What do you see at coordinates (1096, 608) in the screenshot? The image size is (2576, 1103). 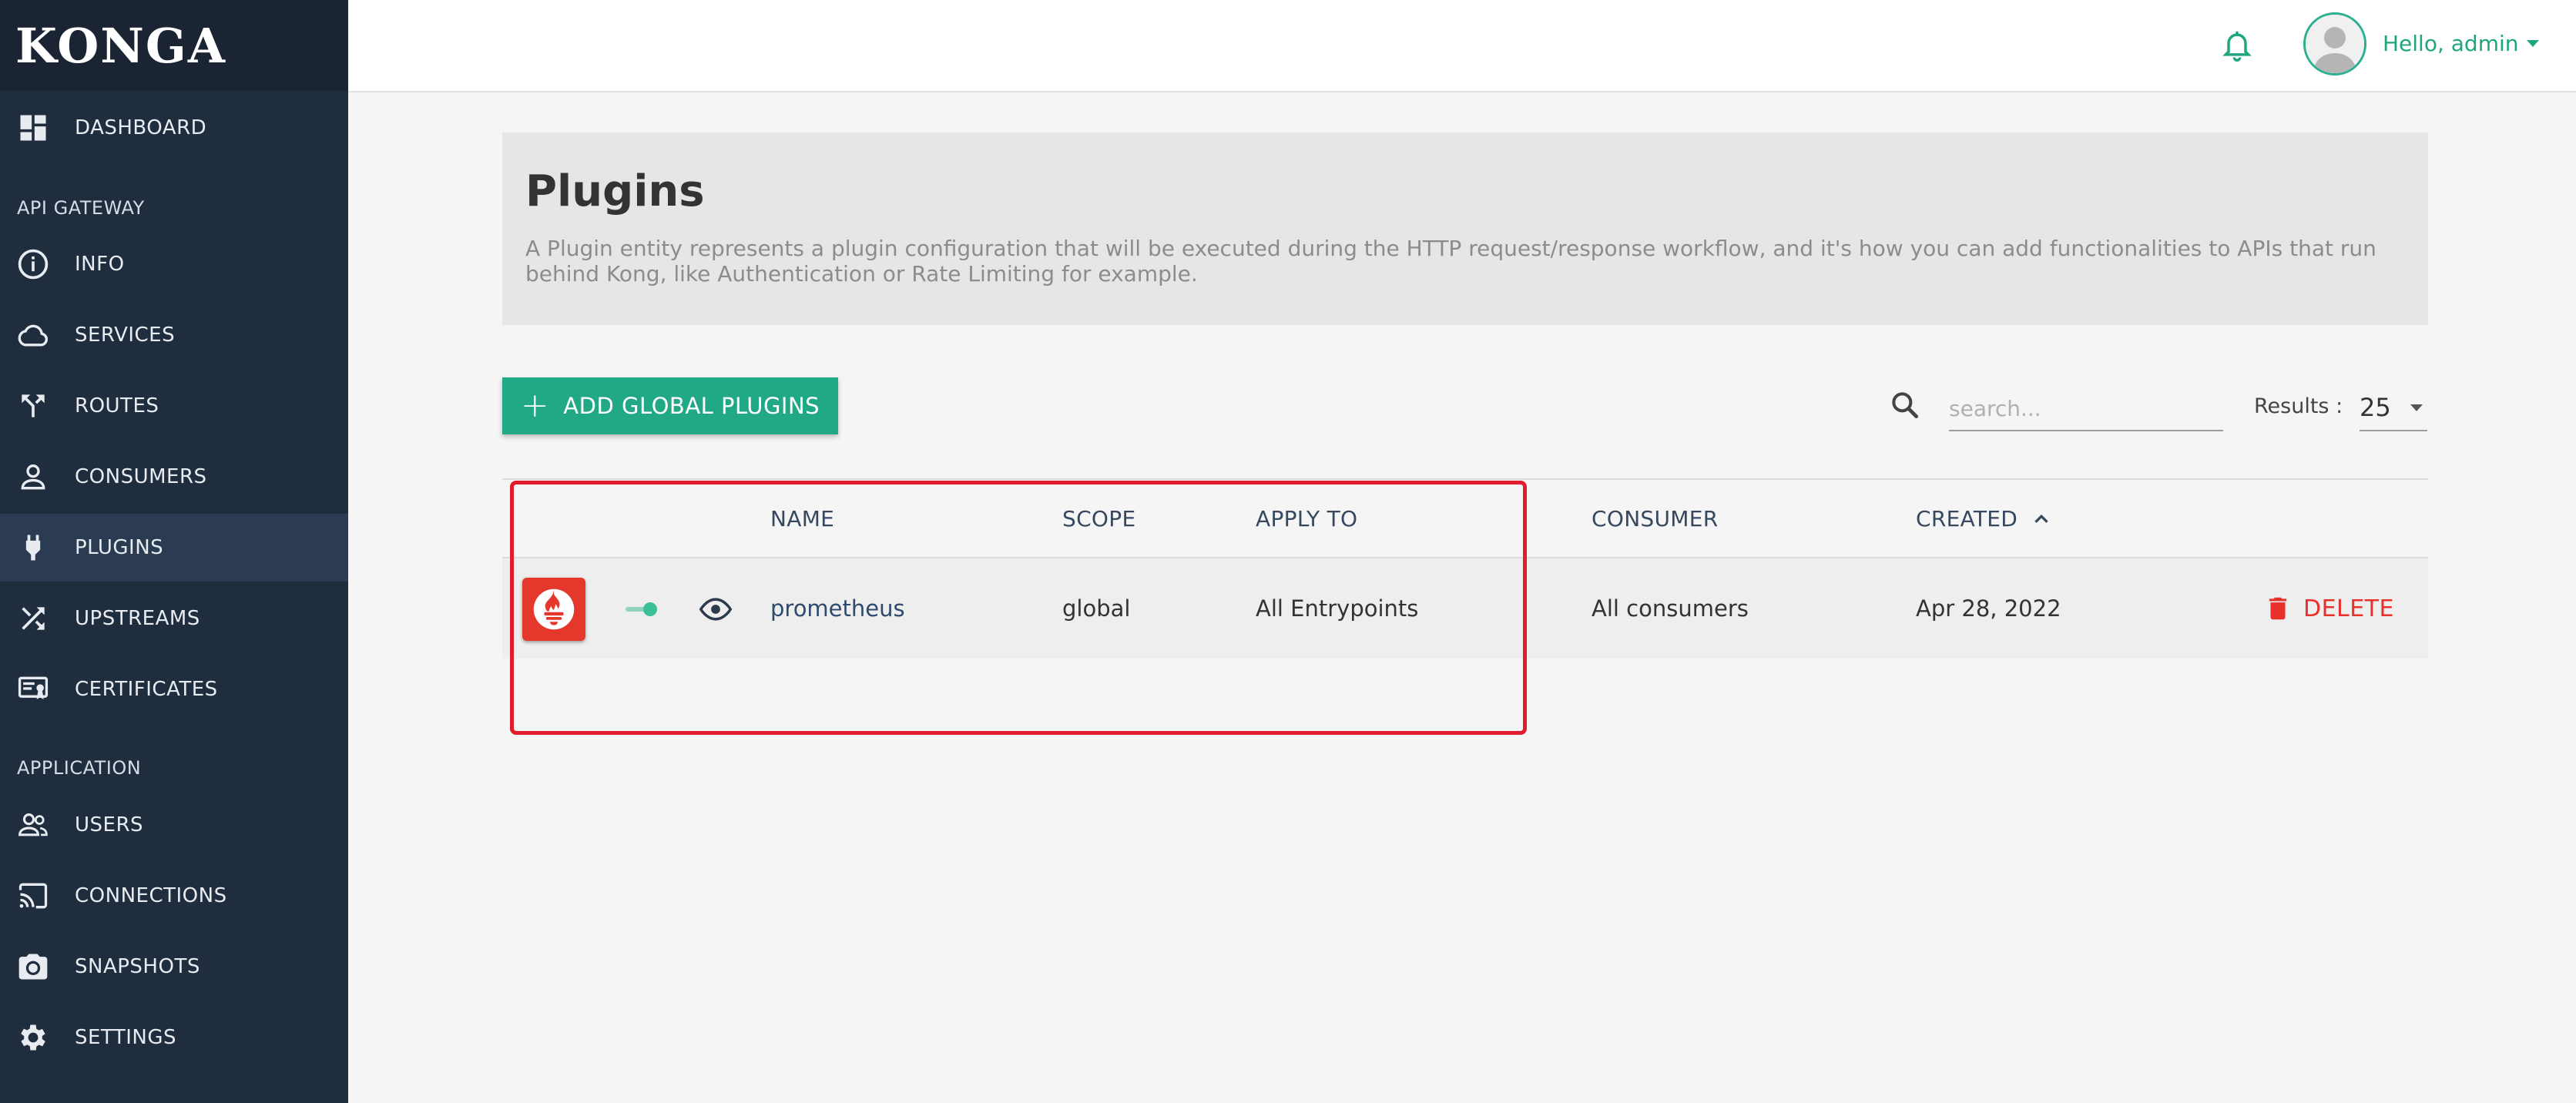 I see `plugin-scope: global` at bounding box center [1096, 608].